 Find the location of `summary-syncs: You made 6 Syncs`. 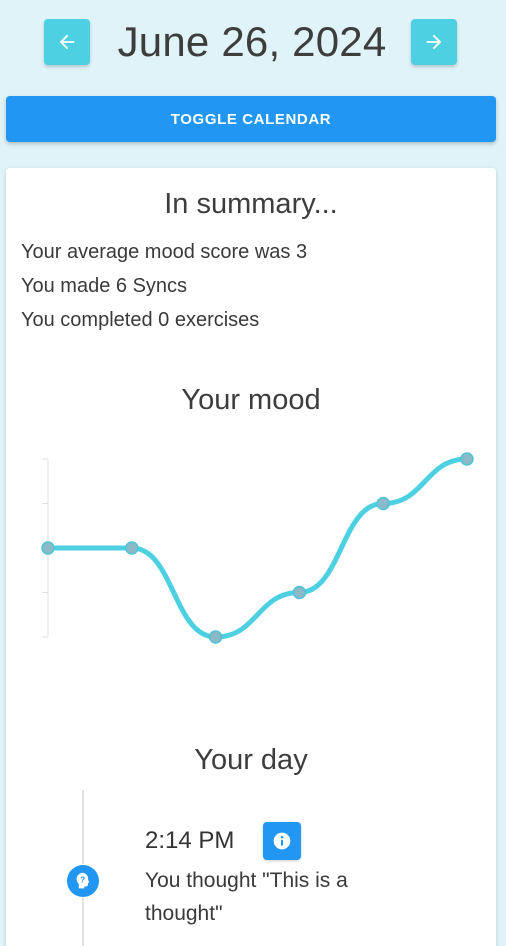

summary-syncs: You made 6 Syncs is located at coordinates (104, 286).